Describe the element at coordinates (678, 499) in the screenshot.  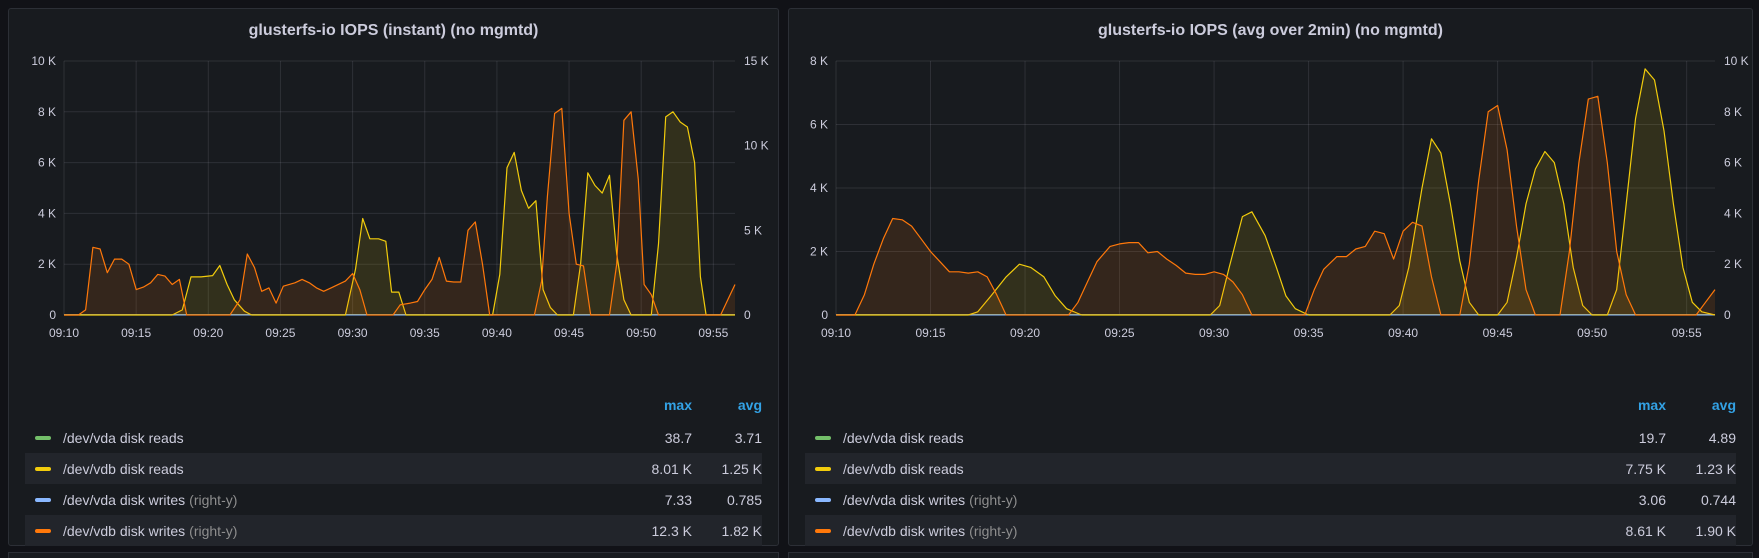
I see `legend-max-value: 7.33` at that location.